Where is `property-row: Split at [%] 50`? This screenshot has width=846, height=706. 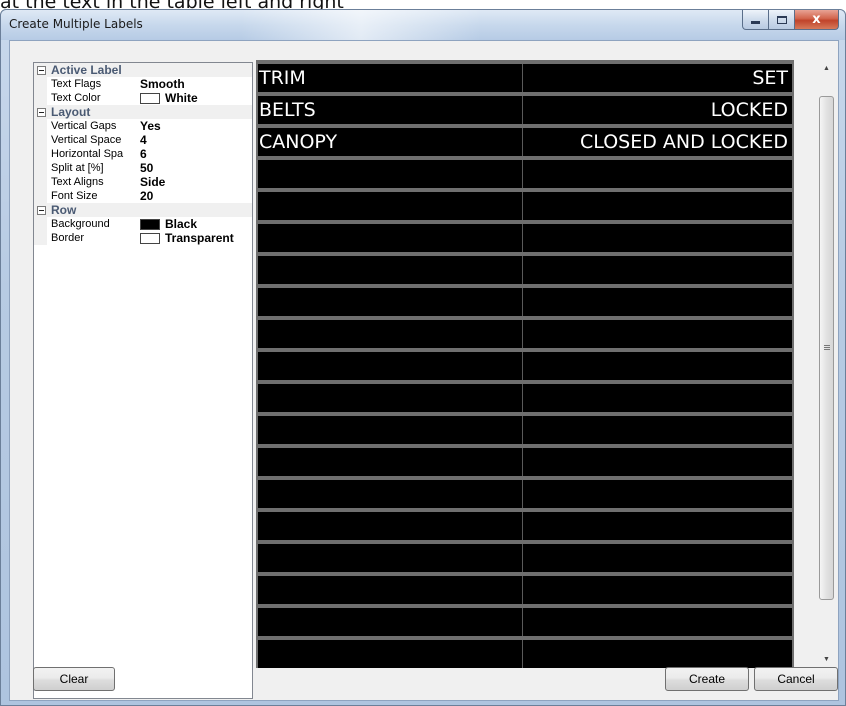 property-row: Split at [%] 50 is located at coordinates (143, 168).